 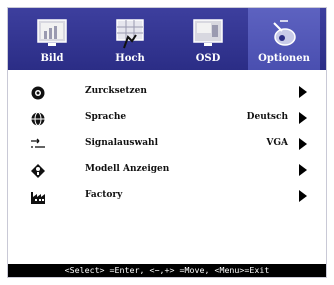 I want to click on menu-item-label: Zurcksetzen, so click(x=116, y=91).